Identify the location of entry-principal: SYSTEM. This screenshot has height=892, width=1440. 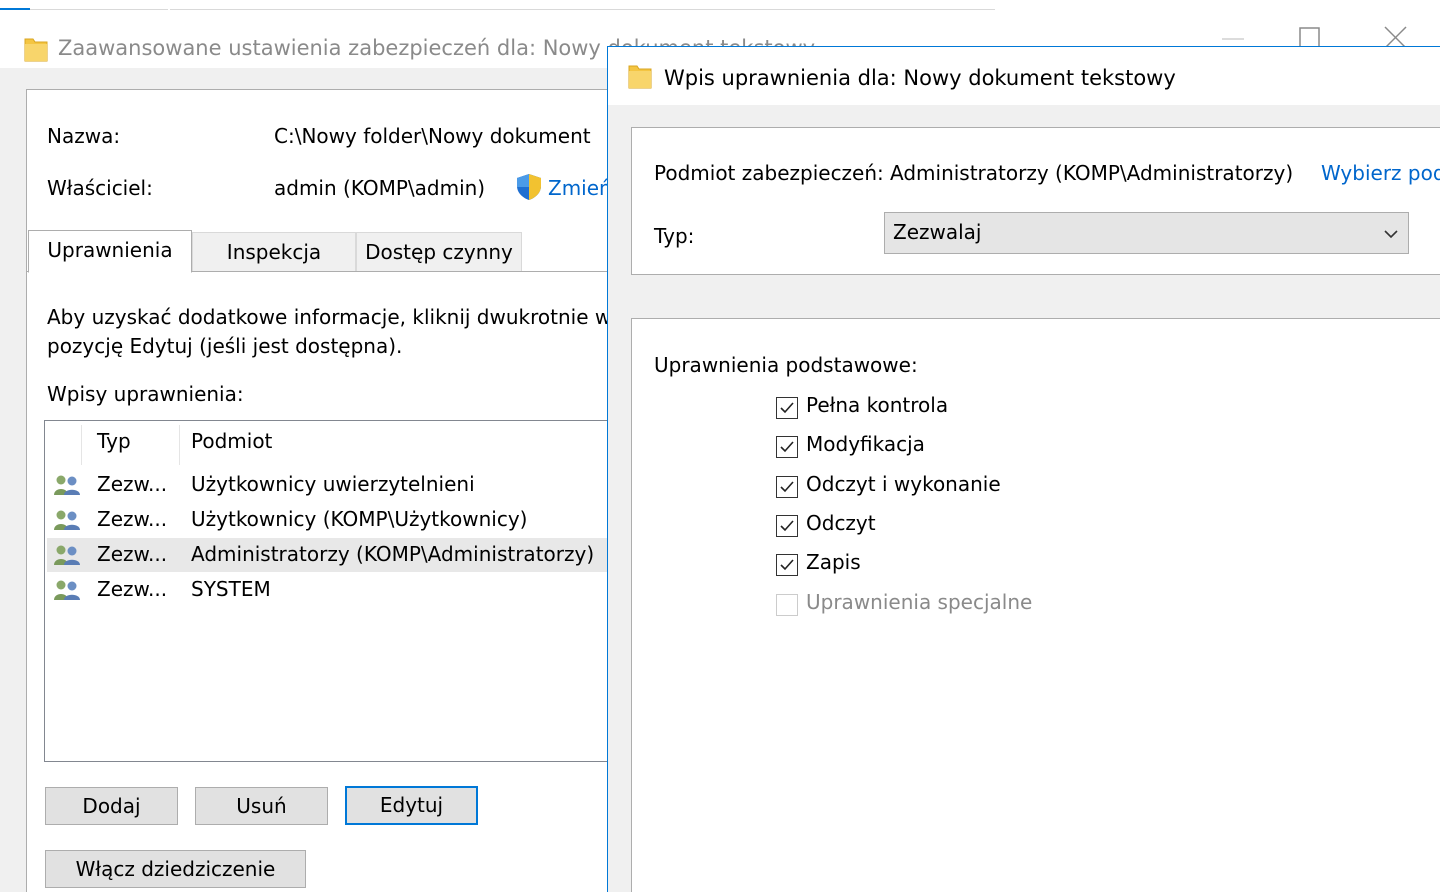
(231, 589).